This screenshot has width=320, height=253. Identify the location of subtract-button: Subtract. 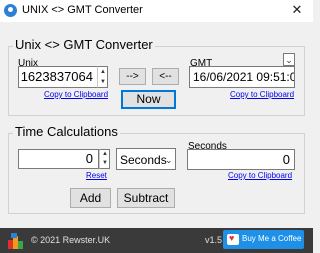
(146, 198).